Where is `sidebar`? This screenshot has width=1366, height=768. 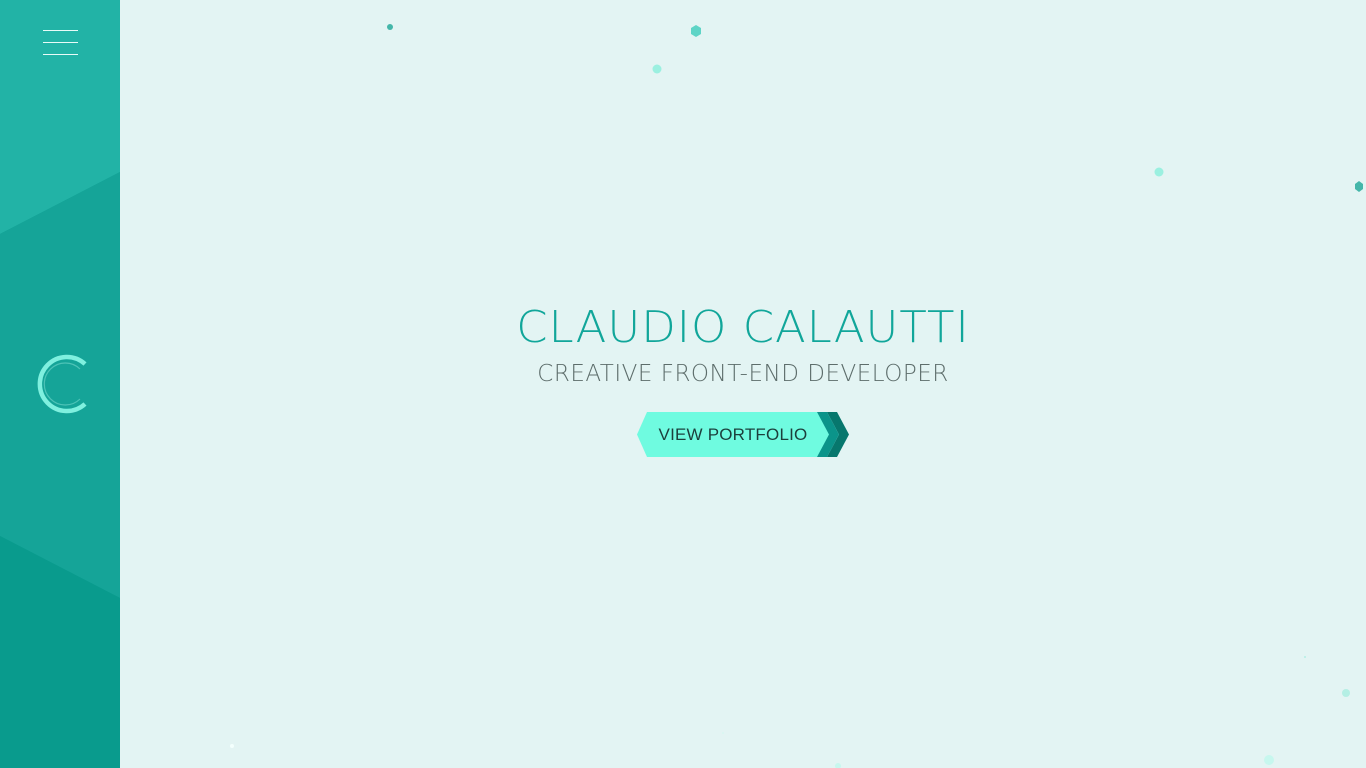 sidebar is located at coordinates (60, 384).